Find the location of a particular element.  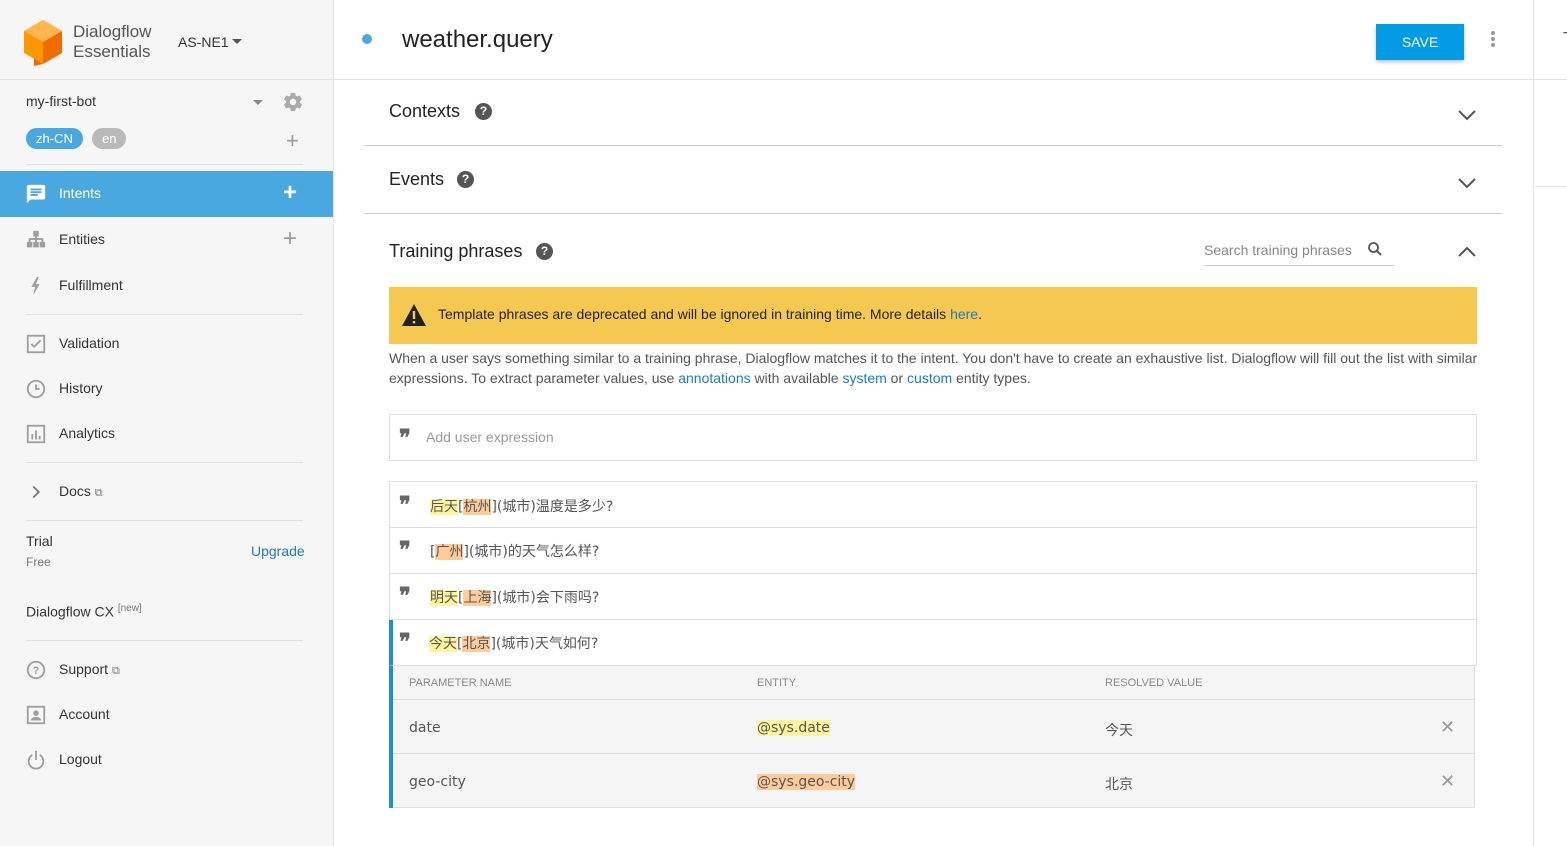

region-selector: AS-NE1 is located at coordinates (210, 42).